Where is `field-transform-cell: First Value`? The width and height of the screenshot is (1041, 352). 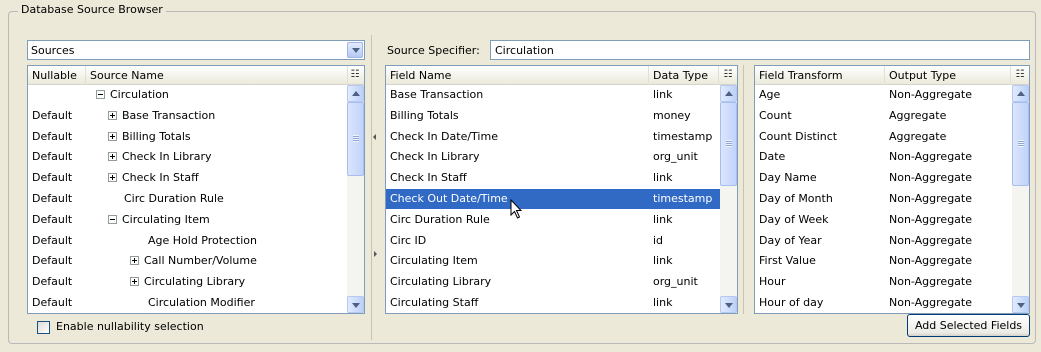 field-transform-cell: First Value is located at coordinates (787, 261).